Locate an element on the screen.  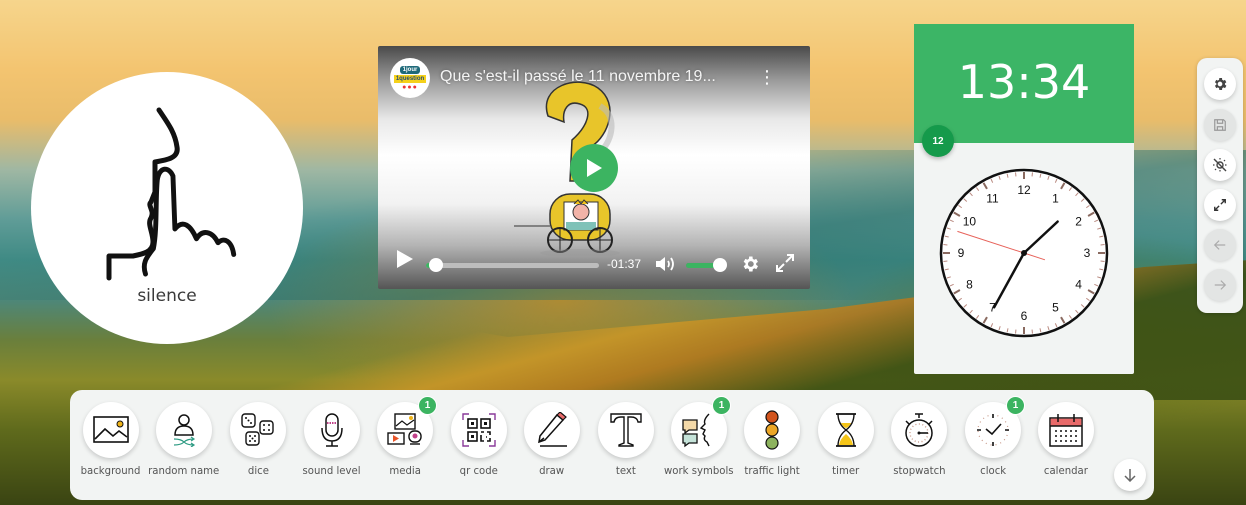
arrow-right-icon is located at coordinates (1220, 285).